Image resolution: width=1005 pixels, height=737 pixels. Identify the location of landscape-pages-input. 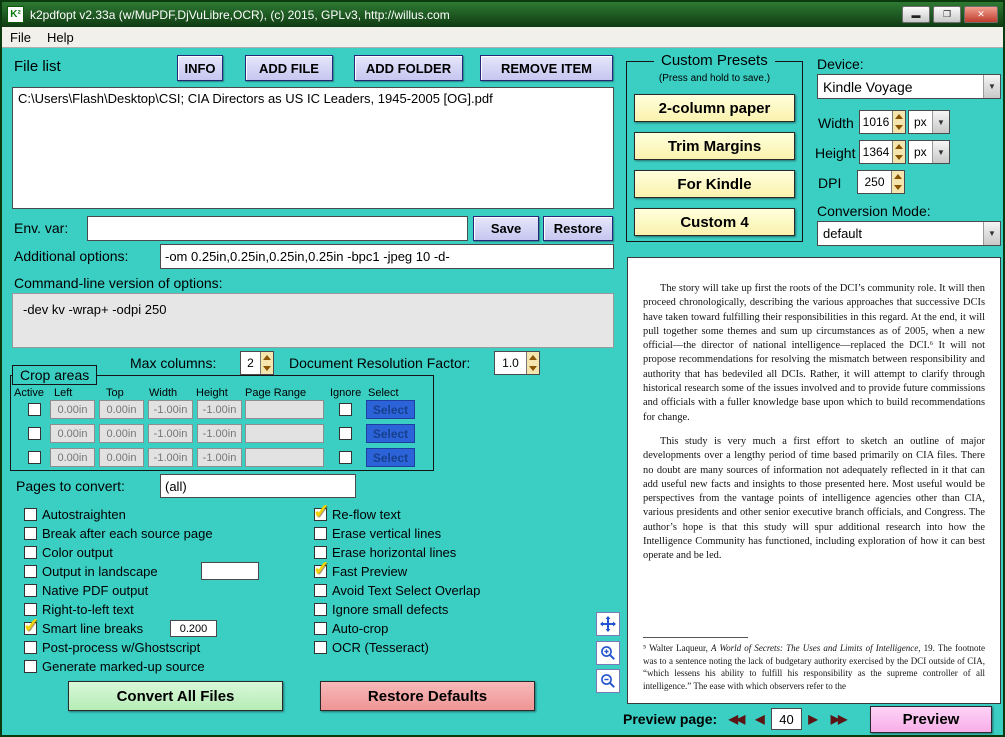
(230, 571).